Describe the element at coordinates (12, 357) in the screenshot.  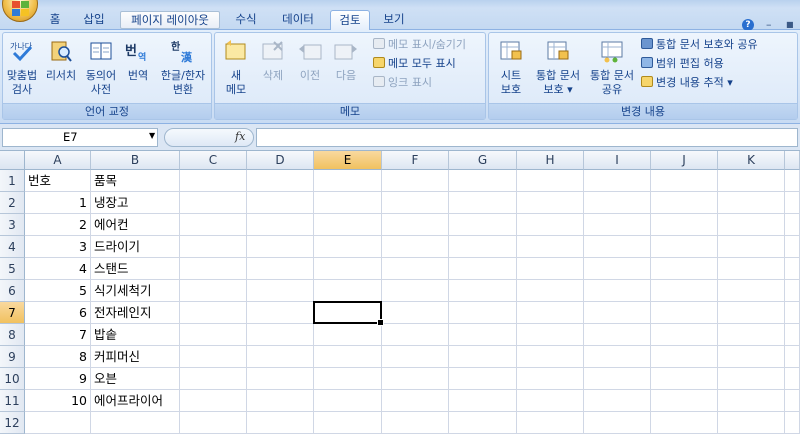
I see `row-header-9: 9` at that location.